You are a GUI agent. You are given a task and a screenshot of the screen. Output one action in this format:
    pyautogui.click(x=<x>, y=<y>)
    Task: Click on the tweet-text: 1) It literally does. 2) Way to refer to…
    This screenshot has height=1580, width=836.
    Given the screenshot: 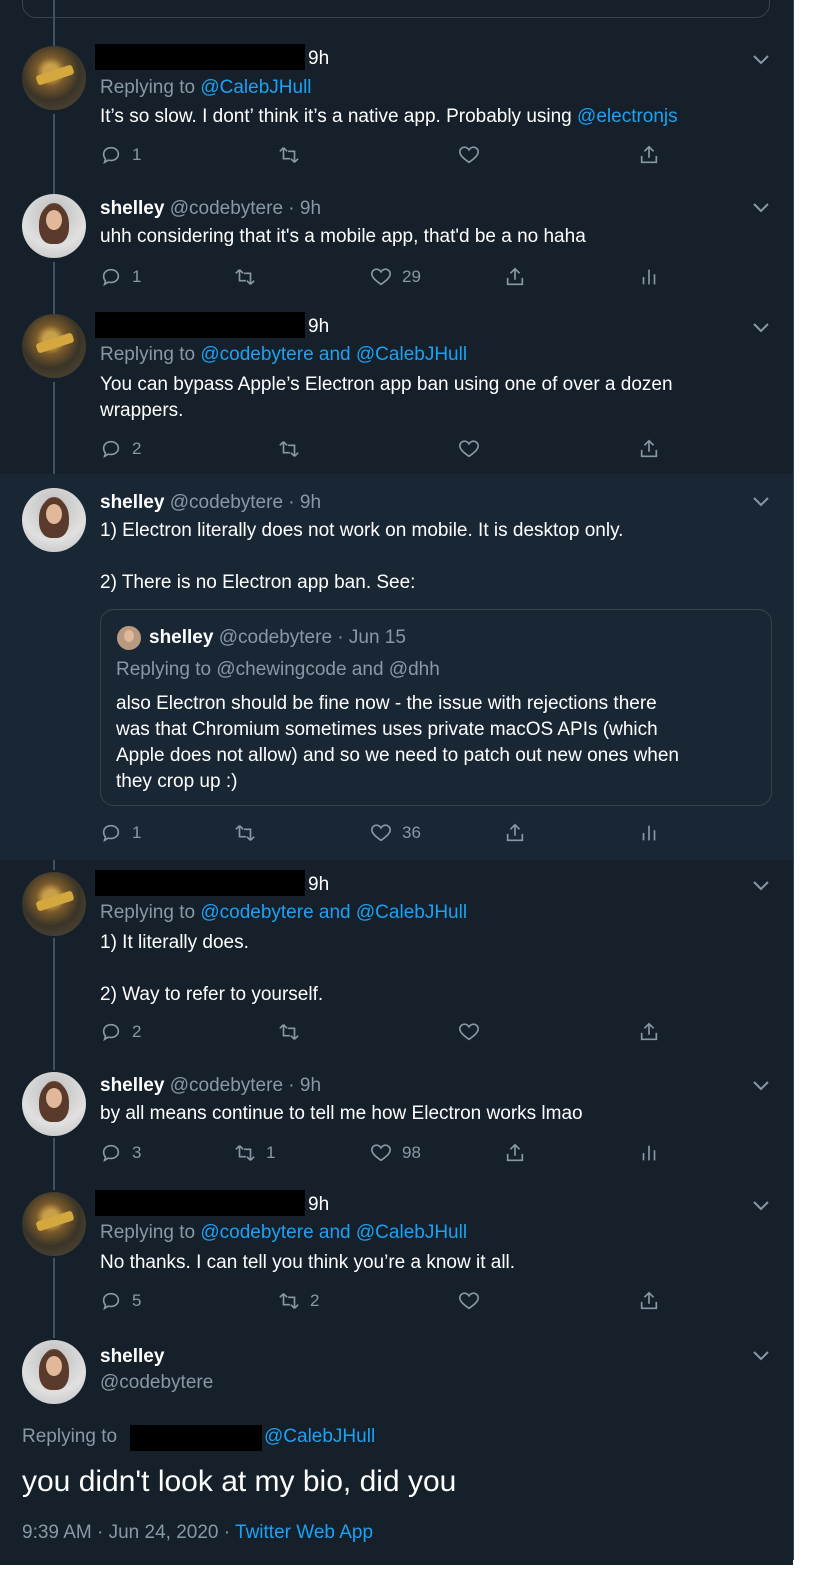 What is the action you would take?
    pyautogui.click(x=212, y=968)
    